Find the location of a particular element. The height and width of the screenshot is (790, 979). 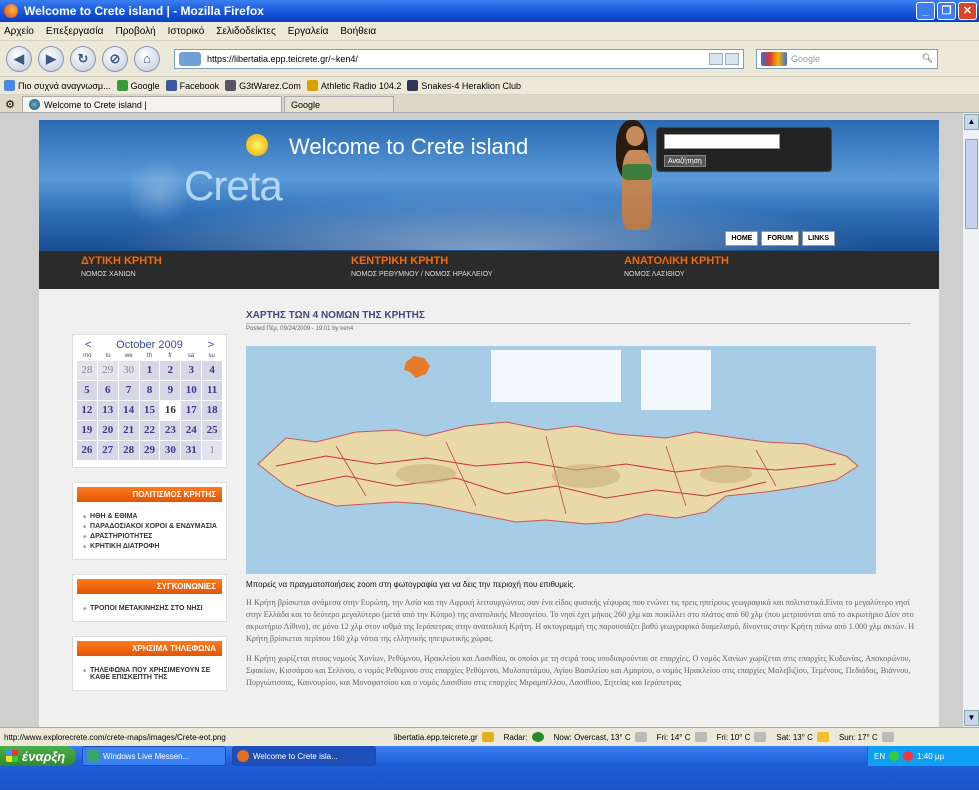

weather-fri2: Fri: 10° C is located at coordinates (742, 737).